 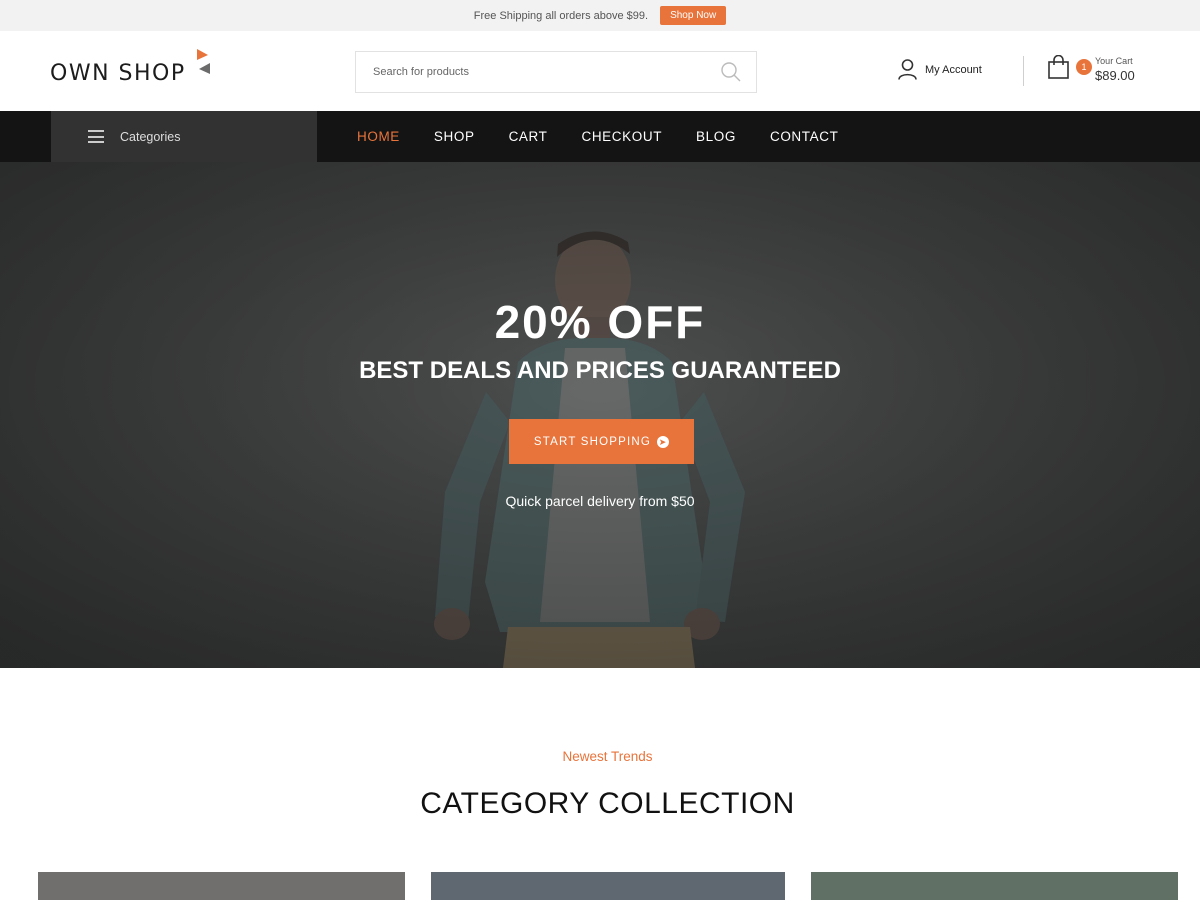 What do you see at coordinates (1084, 67) in the screenshot?
I see `cart-count-badge: 1` at bounding box center [1084, 67].